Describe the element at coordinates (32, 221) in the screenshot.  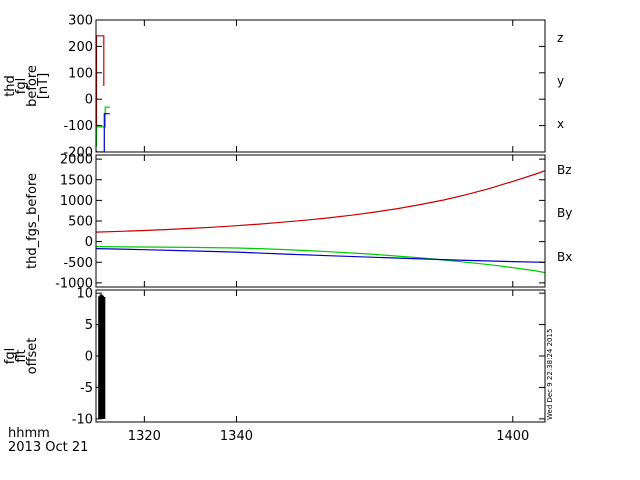
I see `y-axis-label: thd_fgs_before` at that location.